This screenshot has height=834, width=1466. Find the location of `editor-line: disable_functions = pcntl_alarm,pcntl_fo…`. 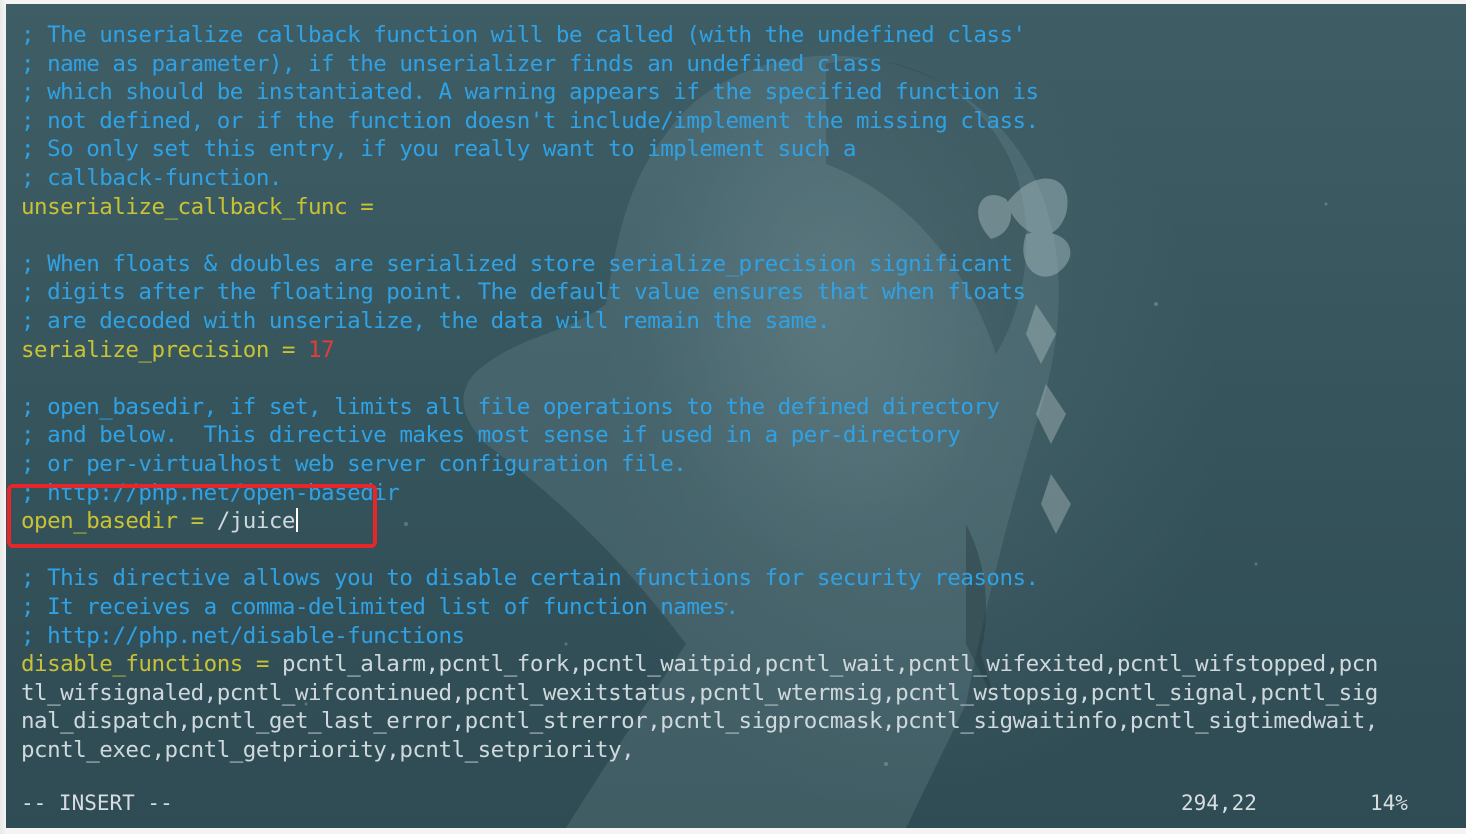

editor-line: disable_functions = pcntl_alarm,pcntl_fo… is located at coordinates (699, 664).